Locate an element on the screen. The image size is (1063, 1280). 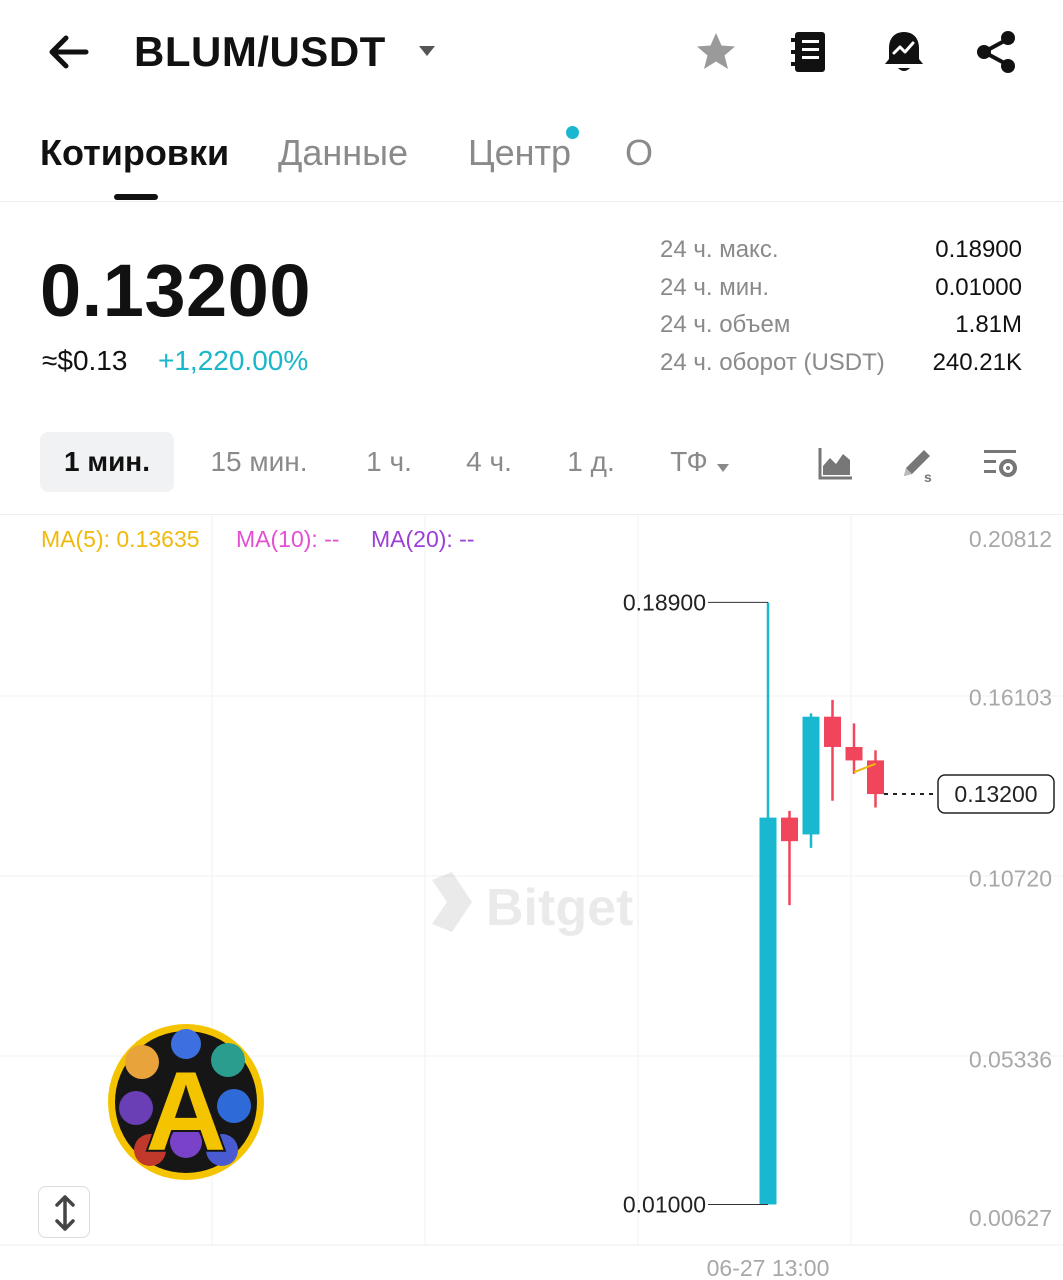
header: BLUM/USDT is located at coordinates (531, 52).